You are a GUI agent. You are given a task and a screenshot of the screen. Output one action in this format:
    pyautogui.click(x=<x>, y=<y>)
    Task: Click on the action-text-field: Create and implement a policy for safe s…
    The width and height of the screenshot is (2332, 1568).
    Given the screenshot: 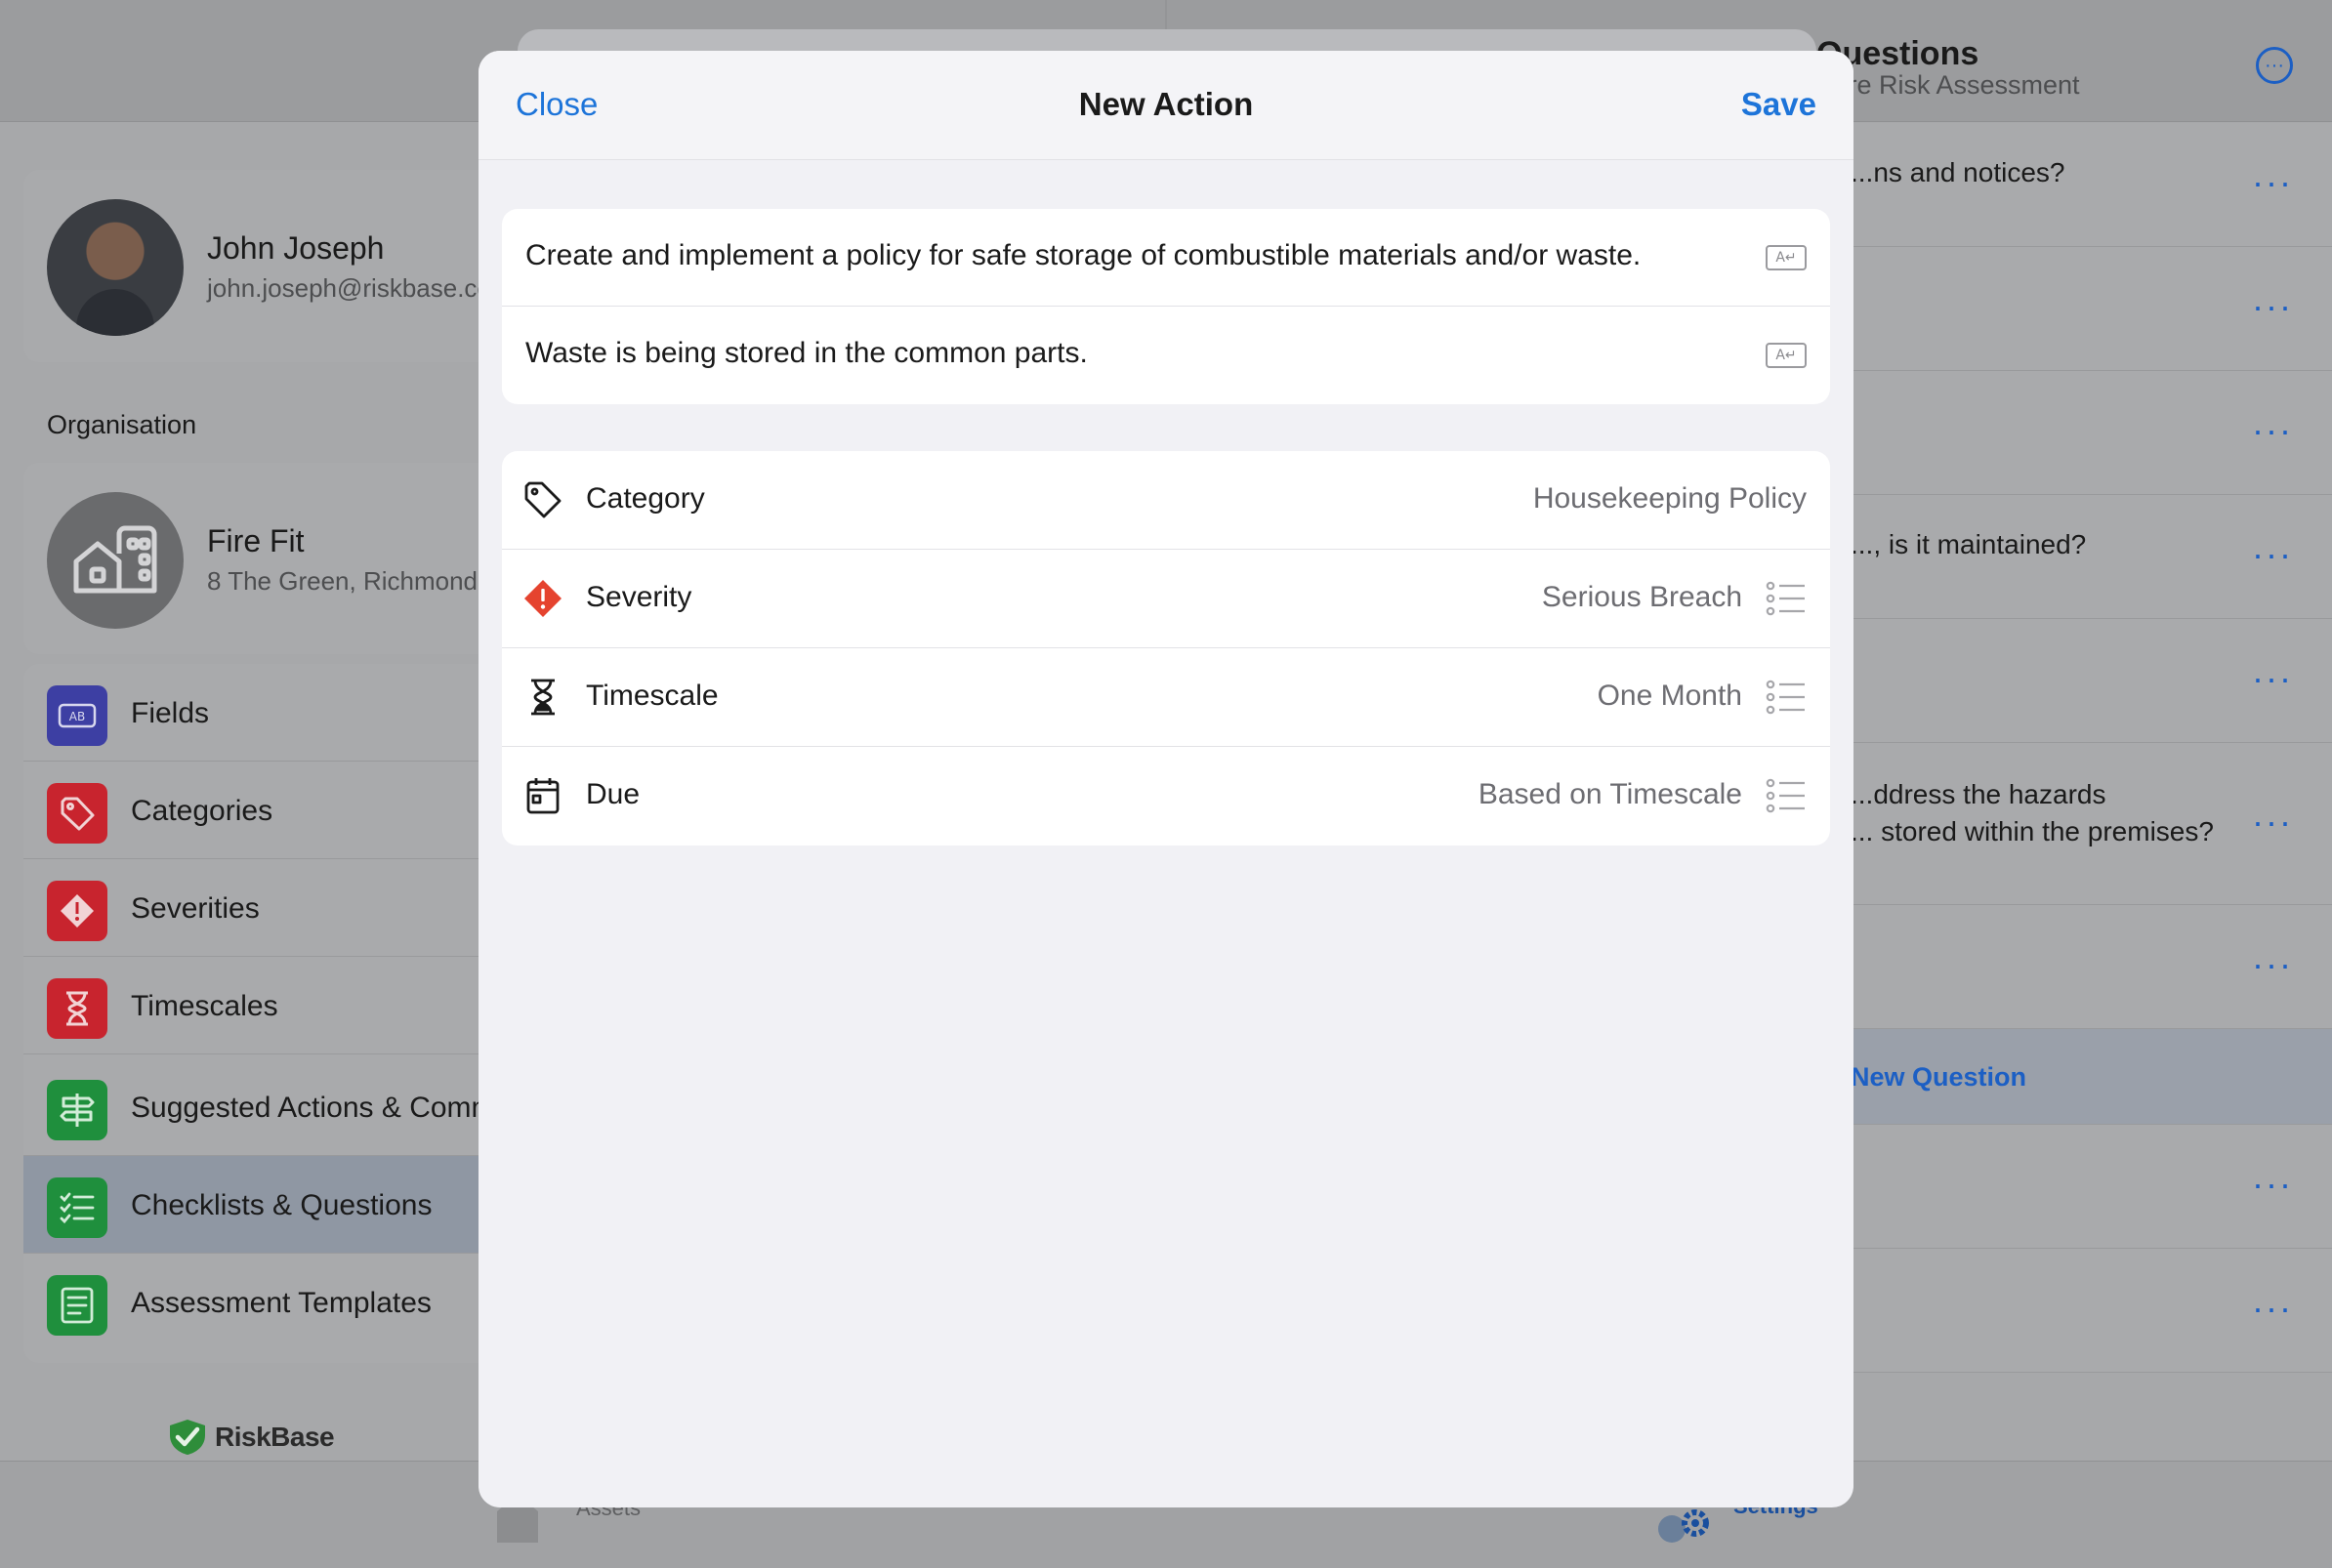 What is the action you would take?
    pyautogui.click(x=1166, y=258)
    